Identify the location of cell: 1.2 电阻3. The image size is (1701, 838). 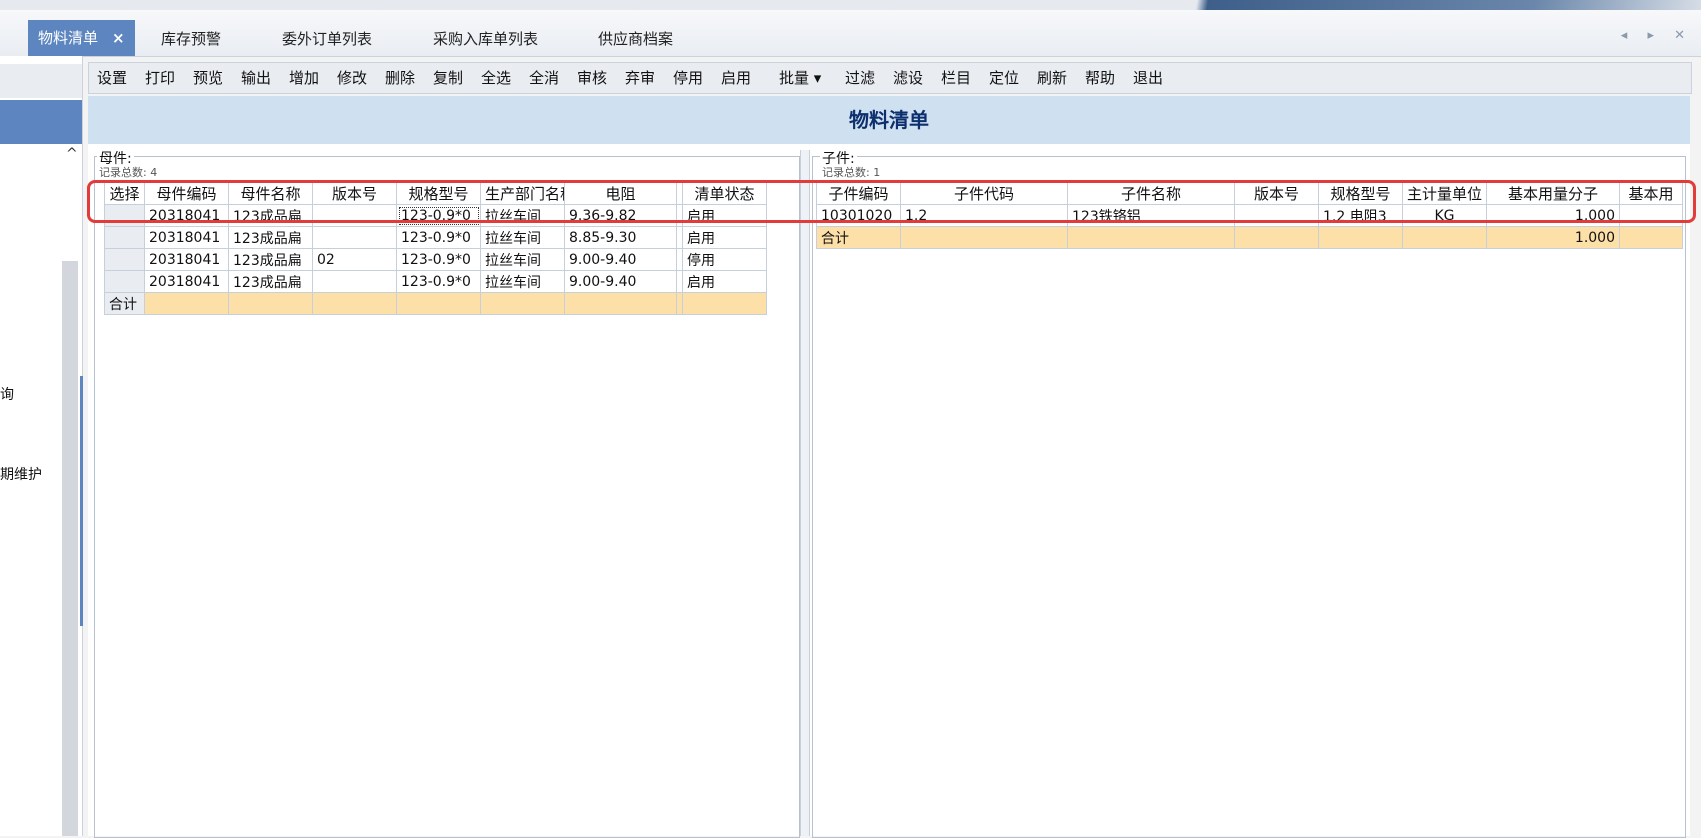
(1360, 215).